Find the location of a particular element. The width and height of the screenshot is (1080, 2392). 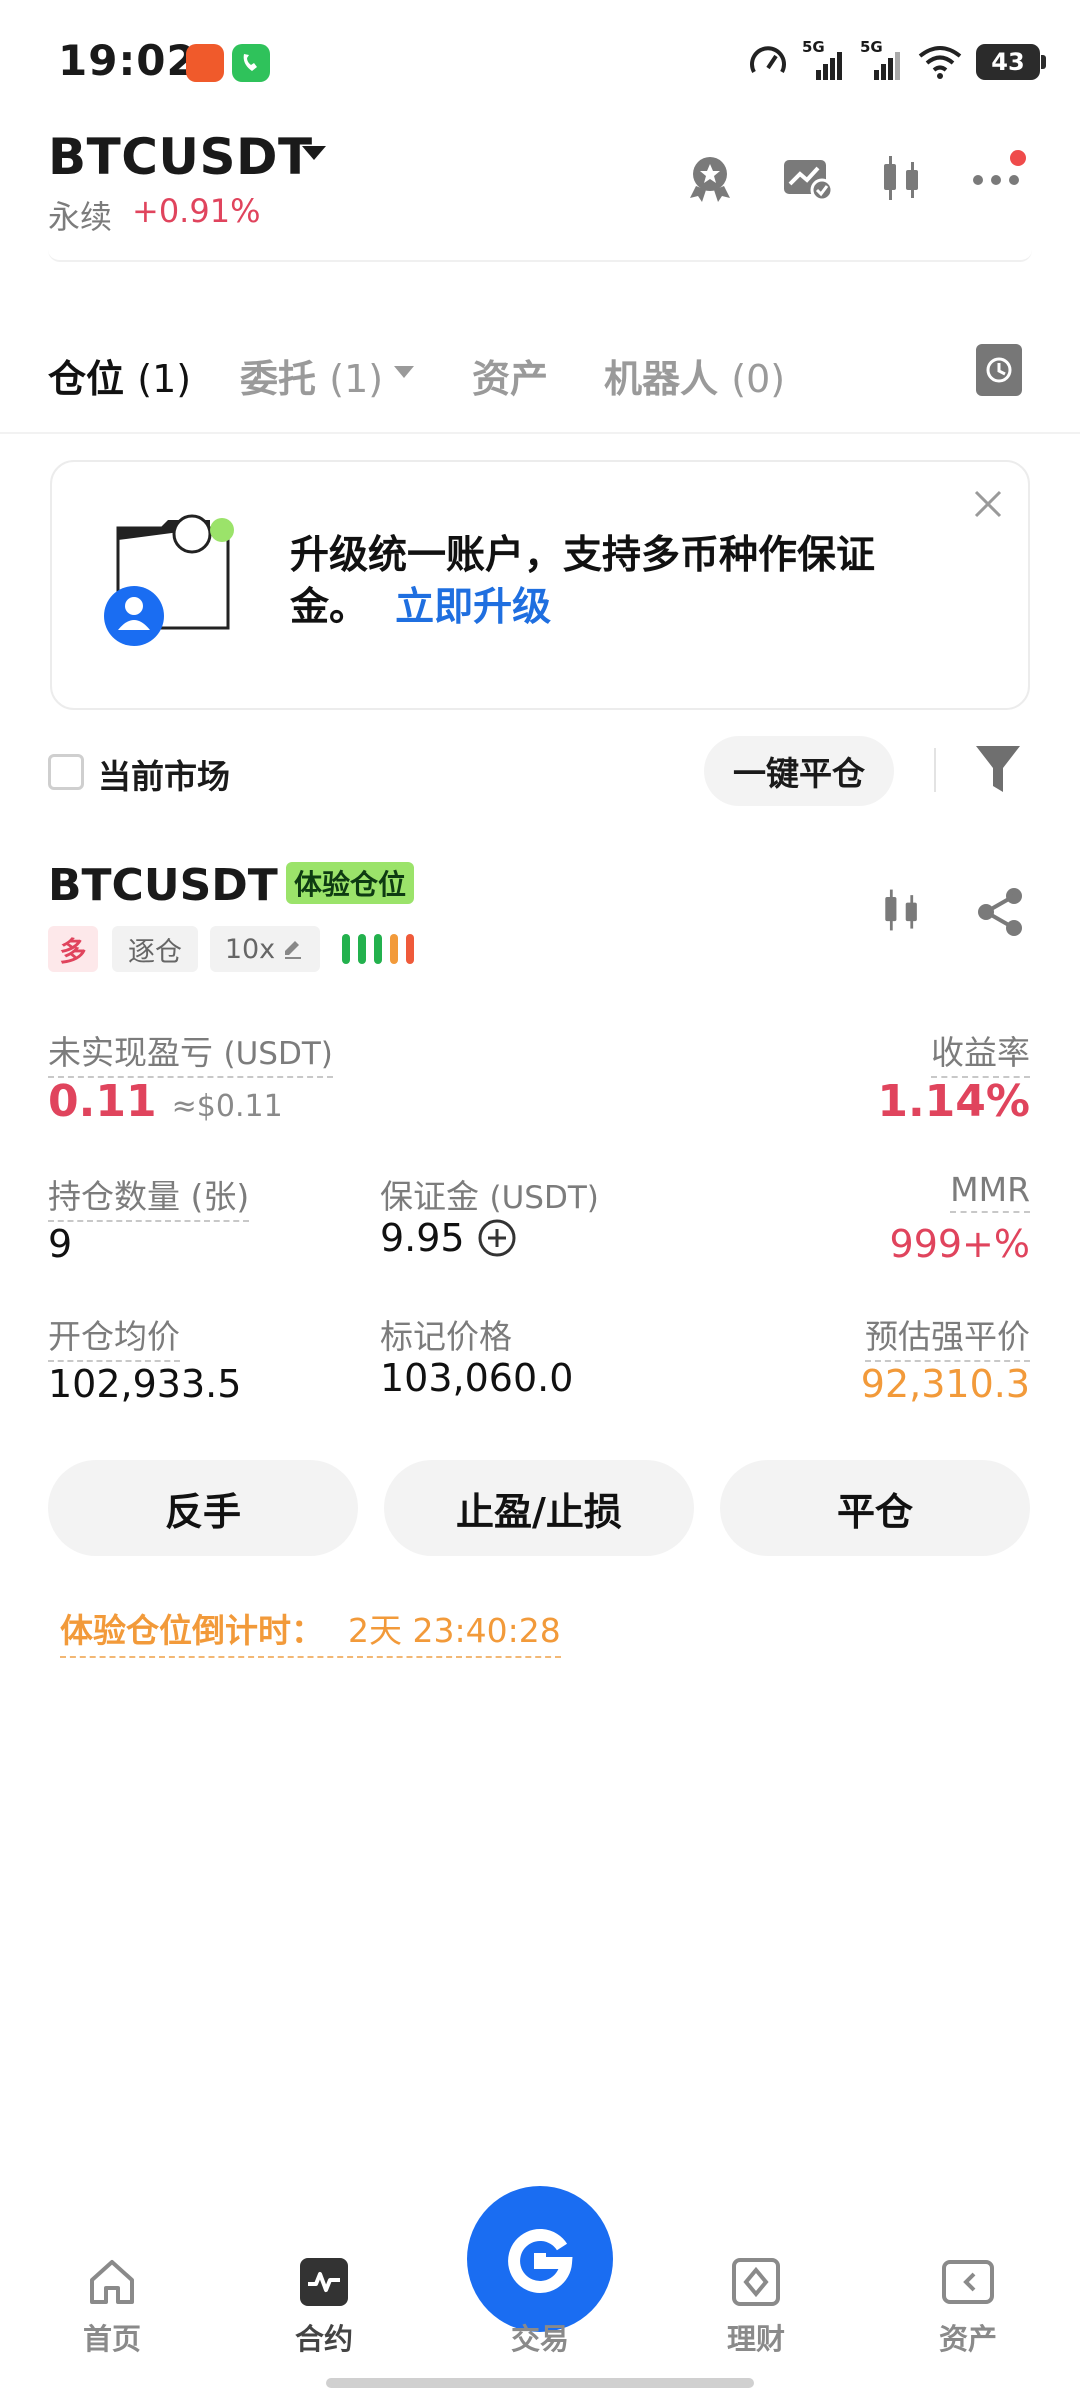

upgrade-illustration-icon is located at coordinates (170, 582).